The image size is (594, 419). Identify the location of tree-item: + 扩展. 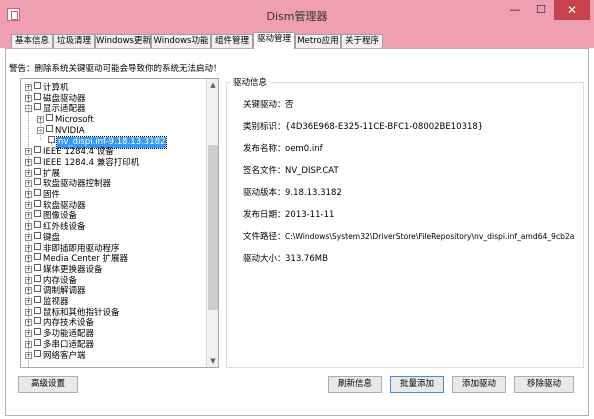
(42, 173).